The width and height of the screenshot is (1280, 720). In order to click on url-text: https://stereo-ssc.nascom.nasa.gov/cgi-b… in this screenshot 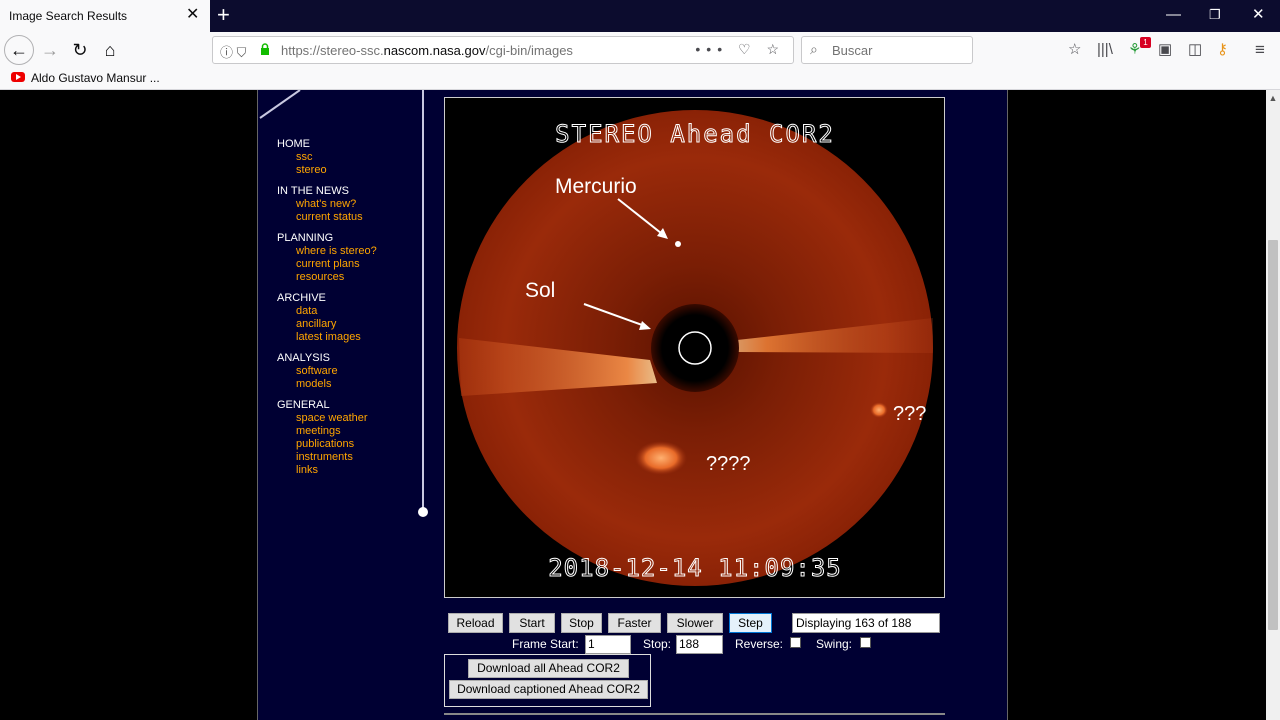, I will do `click(427, 50)`.